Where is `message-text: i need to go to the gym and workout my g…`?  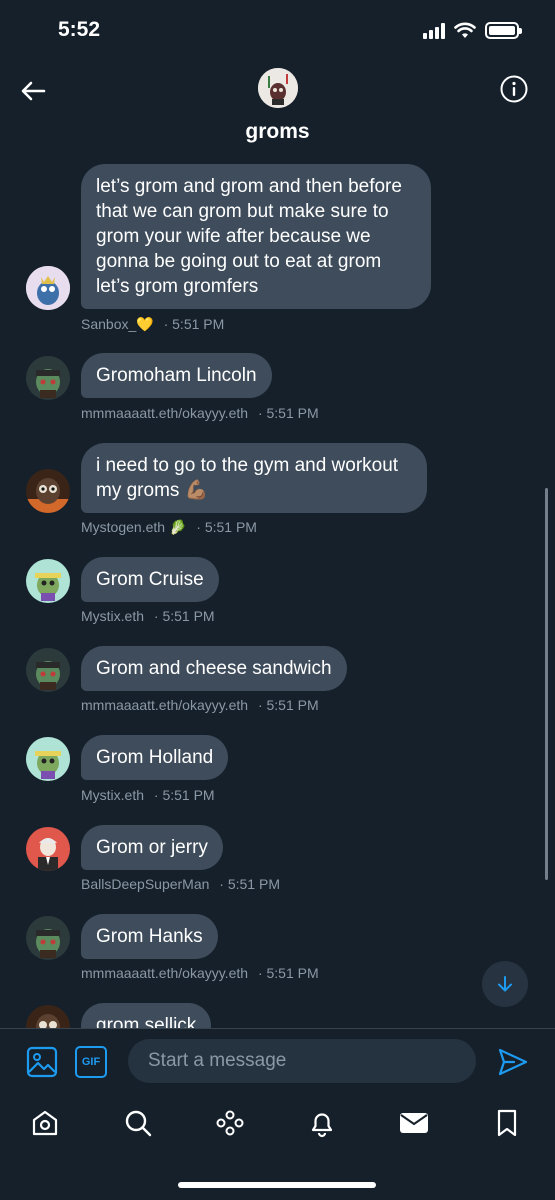
message-text: i need to go to the gym and workout my g… is located at coordinates (247, 478).